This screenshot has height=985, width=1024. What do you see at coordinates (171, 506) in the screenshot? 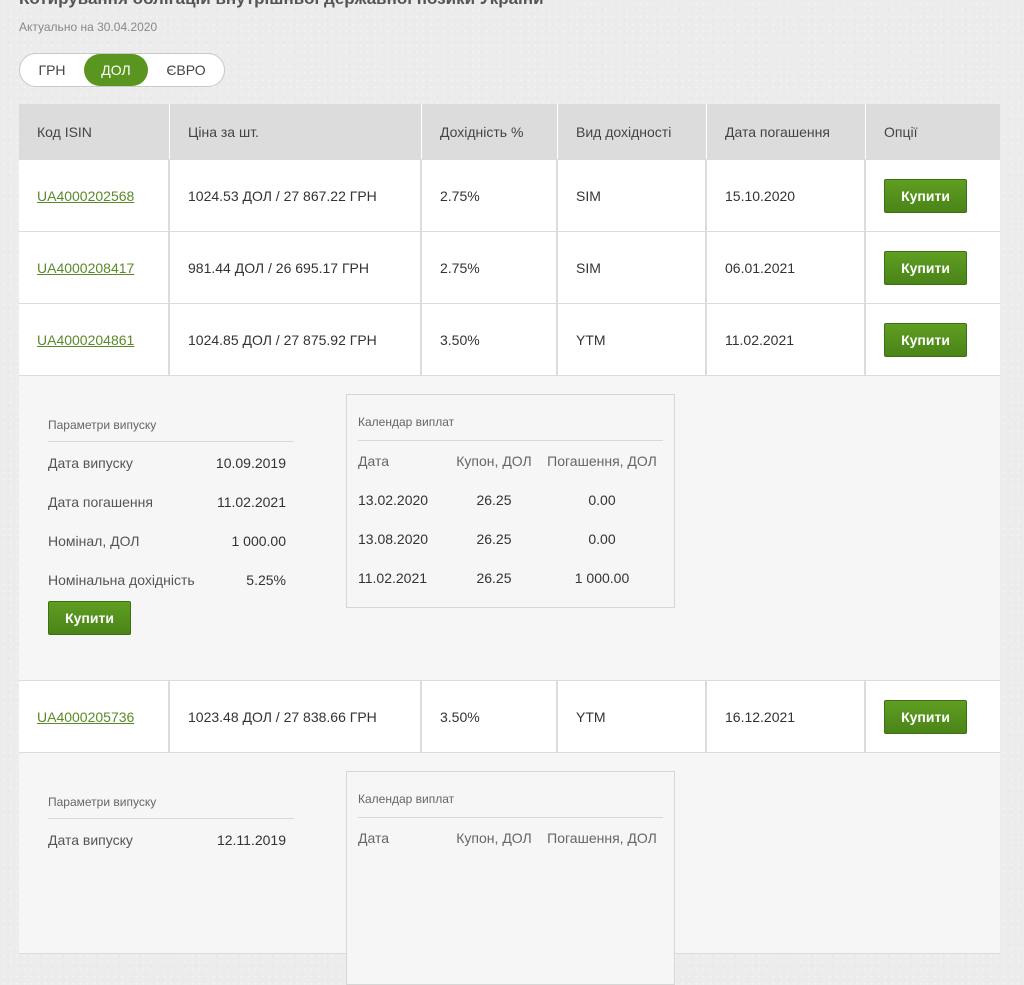
I see `param-row: Дата погашення 11.02.2021` at bounding box center [171, 506].